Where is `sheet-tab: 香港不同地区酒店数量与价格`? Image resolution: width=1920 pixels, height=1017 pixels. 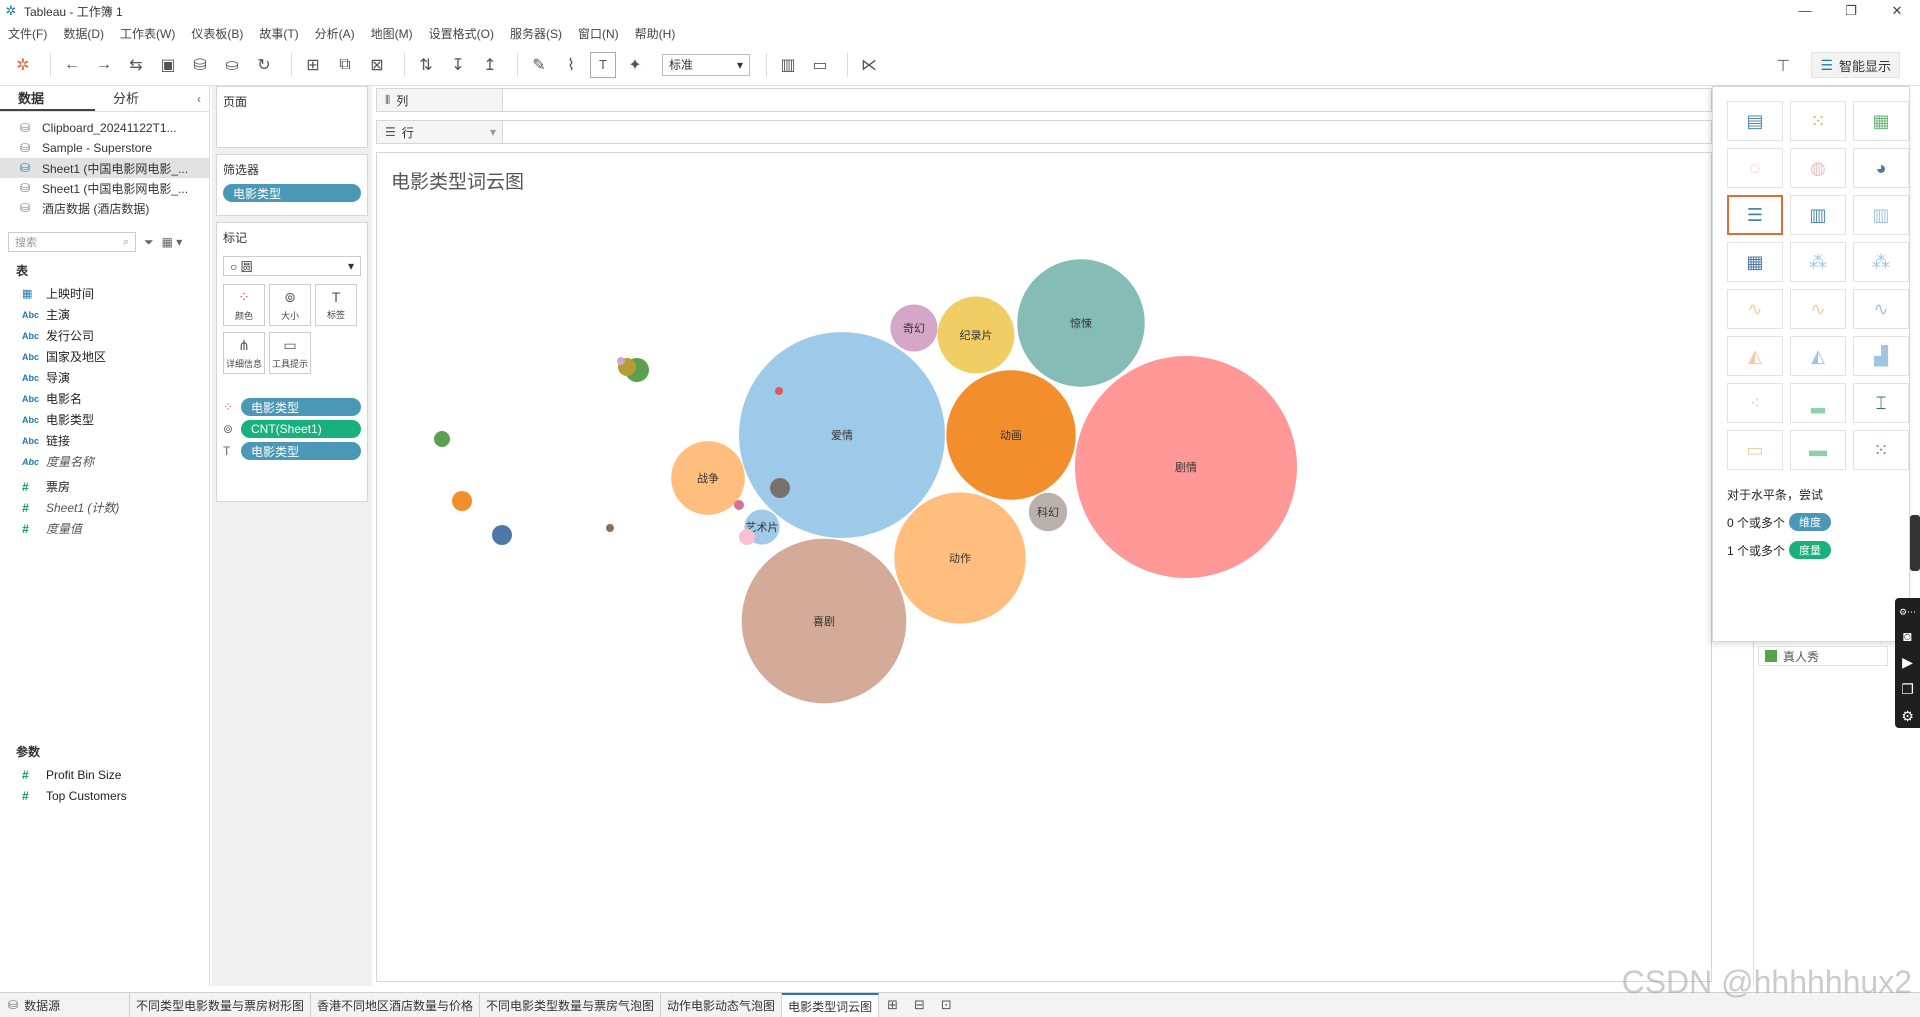
sheet-tab: 香港不同地区酒店数量与价格 is located at coordinates (396, 1005).